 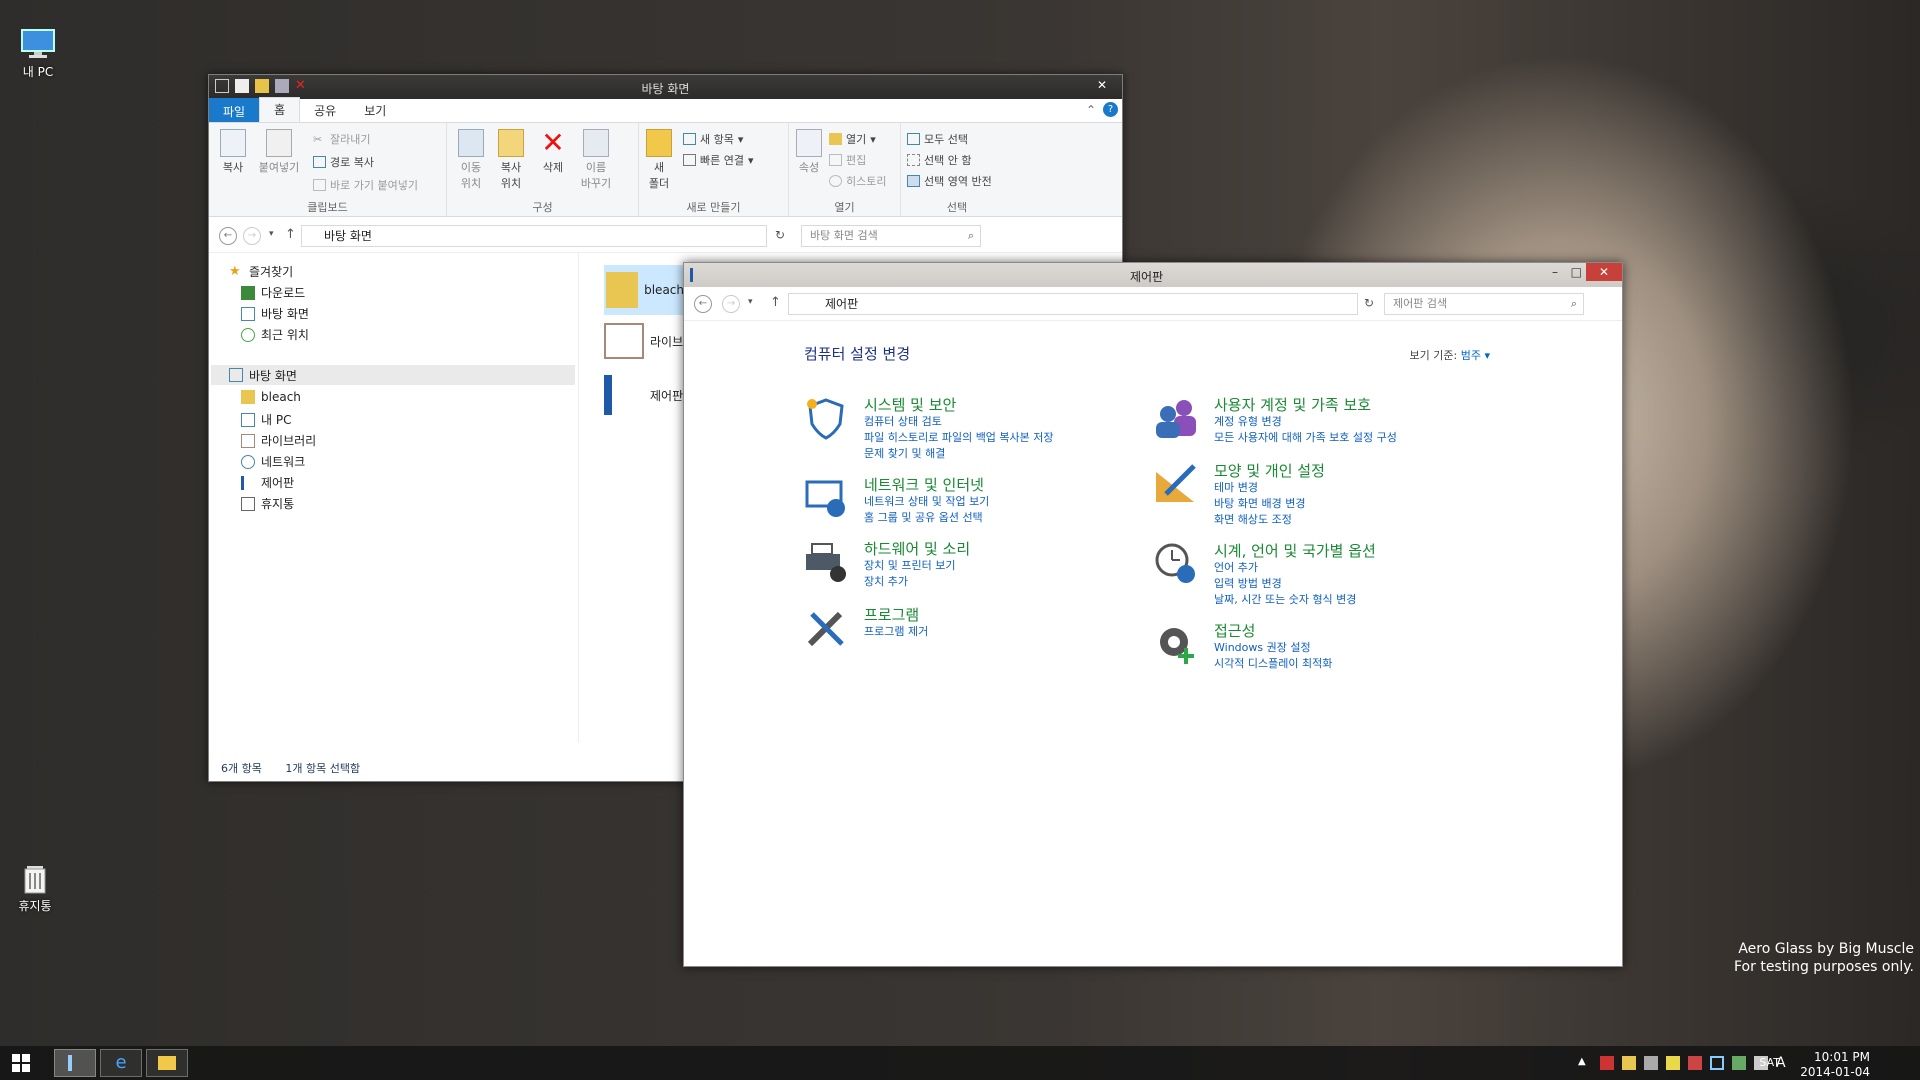 What do you see at coordinates (267, 482) in the screenshot?
I see `tree-item-control-panel: 제어판` at bounding box center [267, 482].